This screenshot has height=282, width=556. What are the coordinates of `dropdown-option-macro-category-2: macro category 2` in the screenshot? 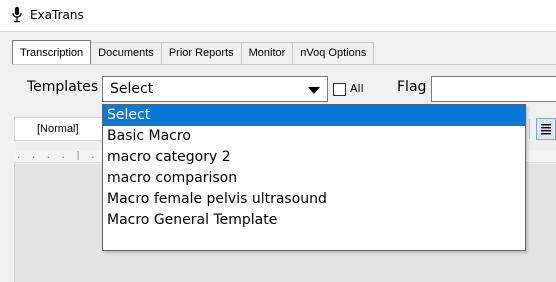 It's located at (314, 157).